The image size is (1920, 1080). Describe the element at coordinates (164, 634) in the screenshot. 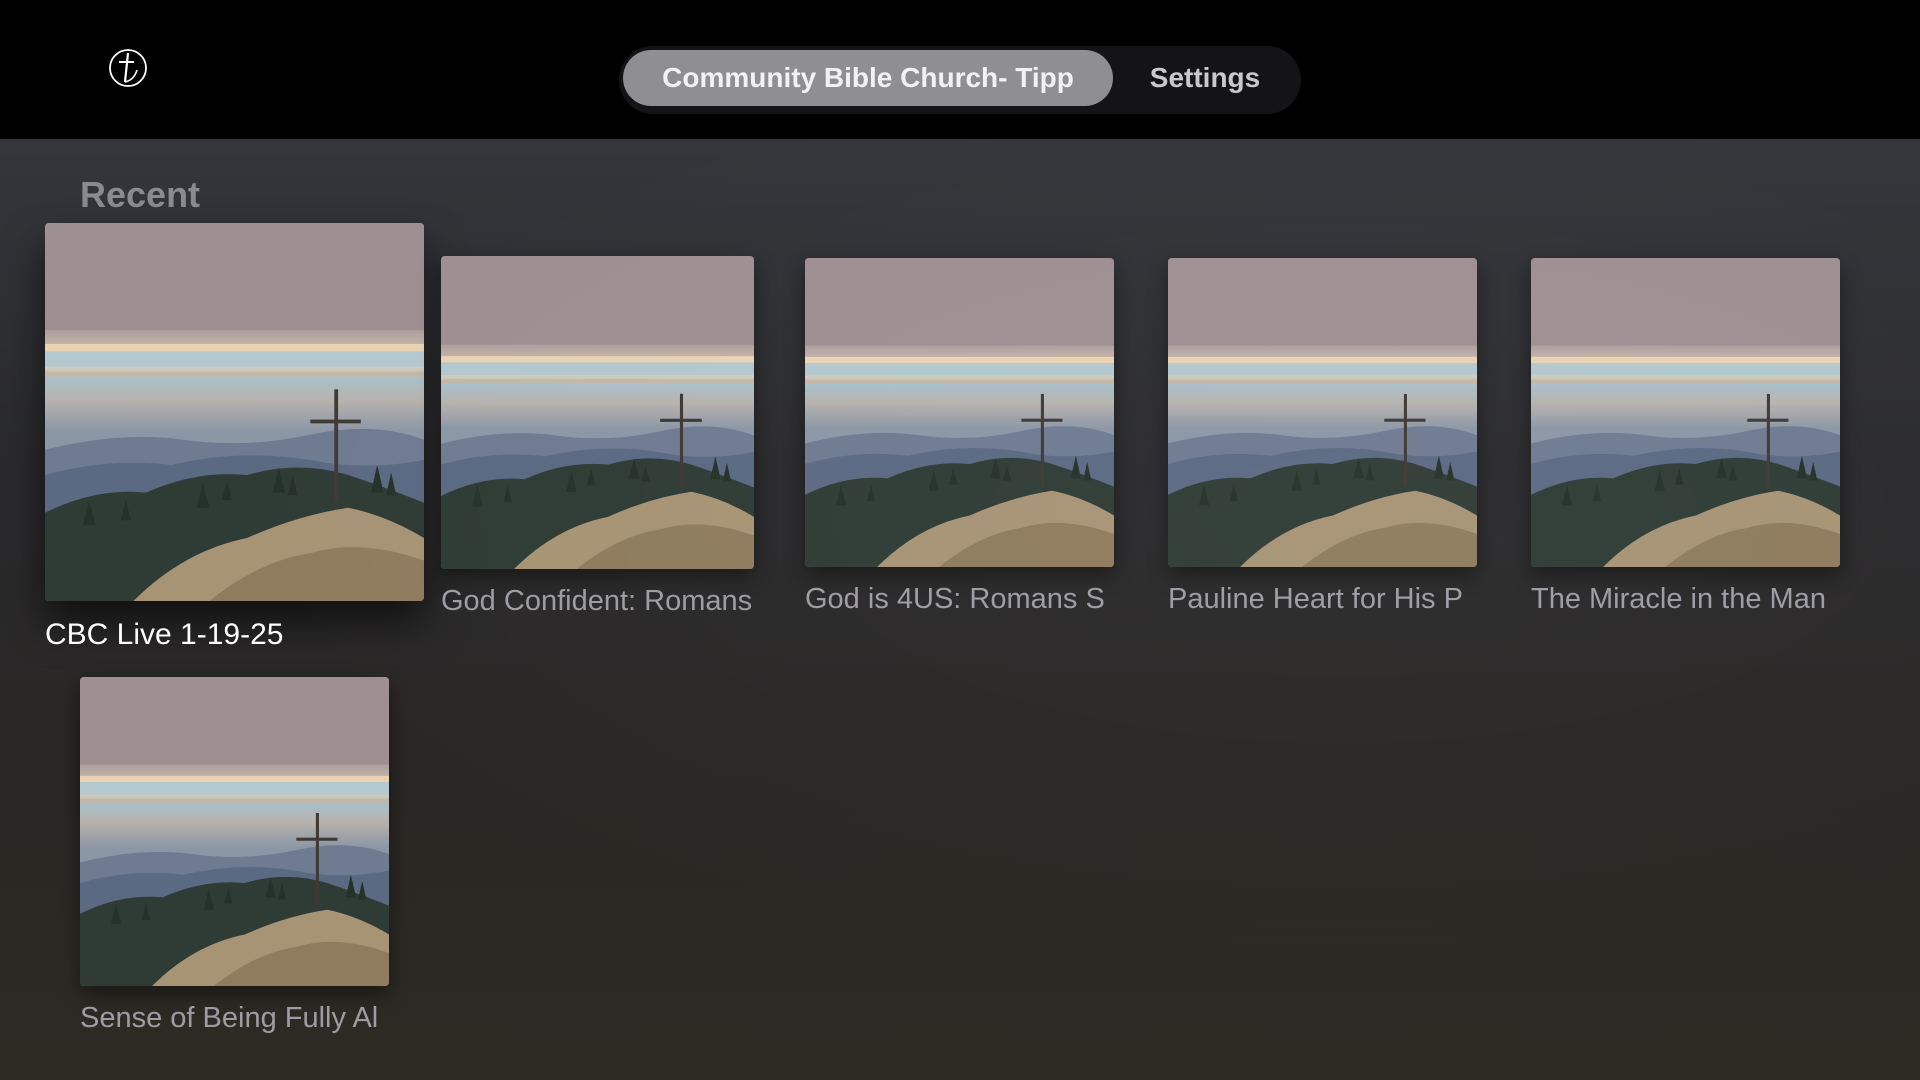

I see `video-title: CBC Live 1-19-25` at that location.